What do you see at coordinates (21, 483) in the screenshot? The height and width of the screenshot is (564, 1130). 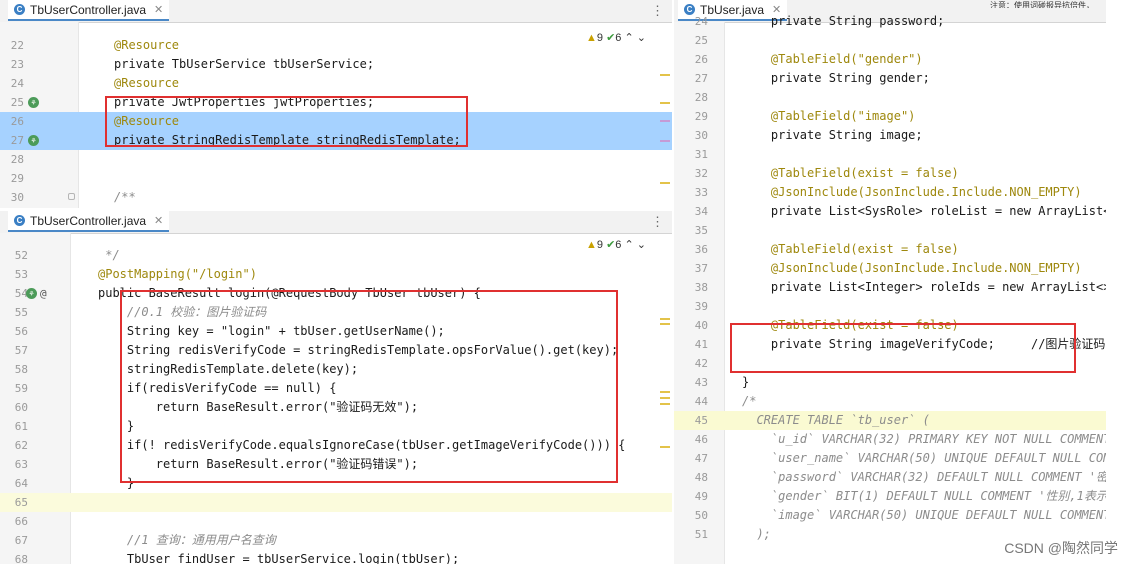 I see `line-number: 64` at bounding box center [21, 483].